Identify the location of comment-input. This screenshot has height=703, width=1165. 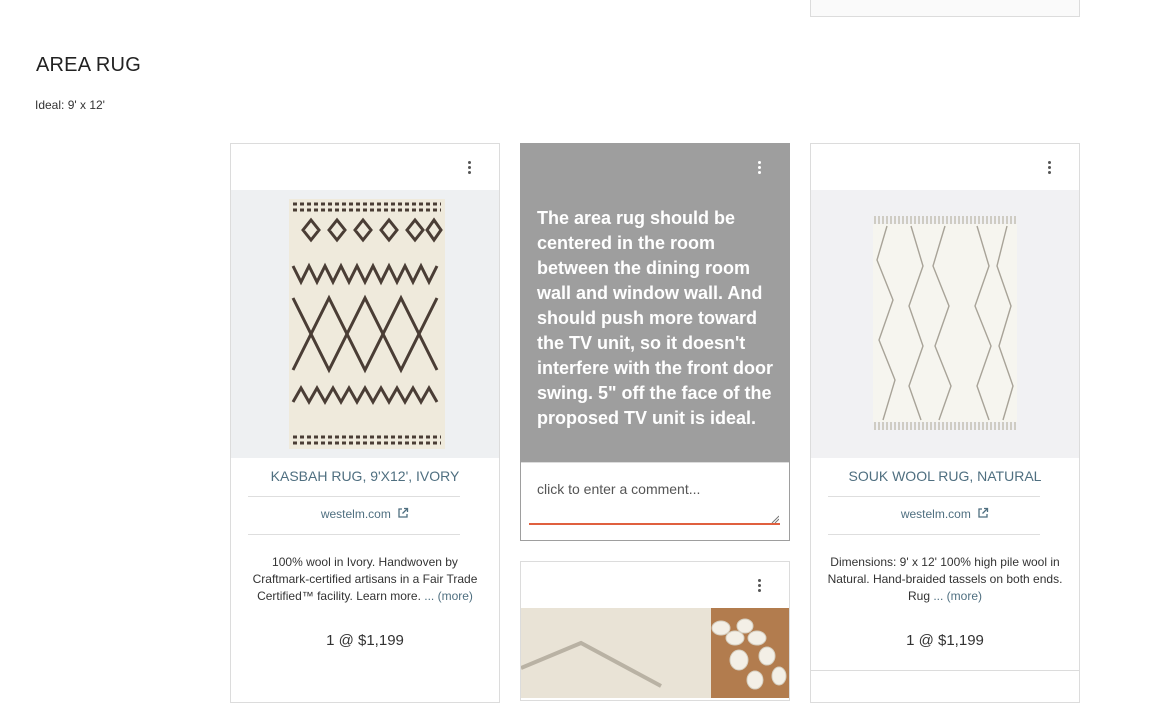
(654, 499).